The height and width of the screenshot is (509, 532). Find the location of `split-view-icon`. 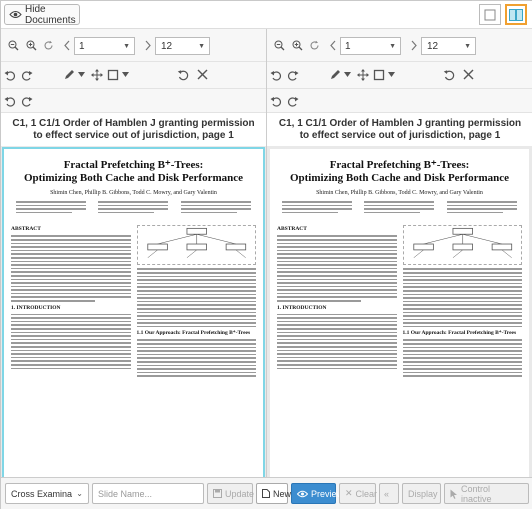

split-view-icon is located at coordinates (516, 14).